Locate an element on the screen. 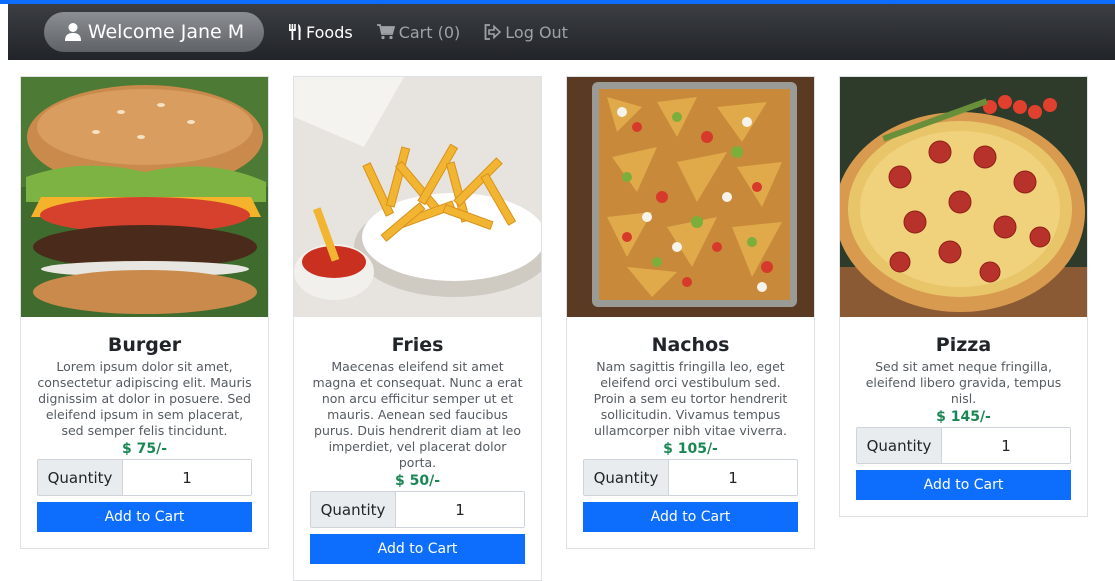  product-price: $ 105/- is located at coordinates (690, 449).